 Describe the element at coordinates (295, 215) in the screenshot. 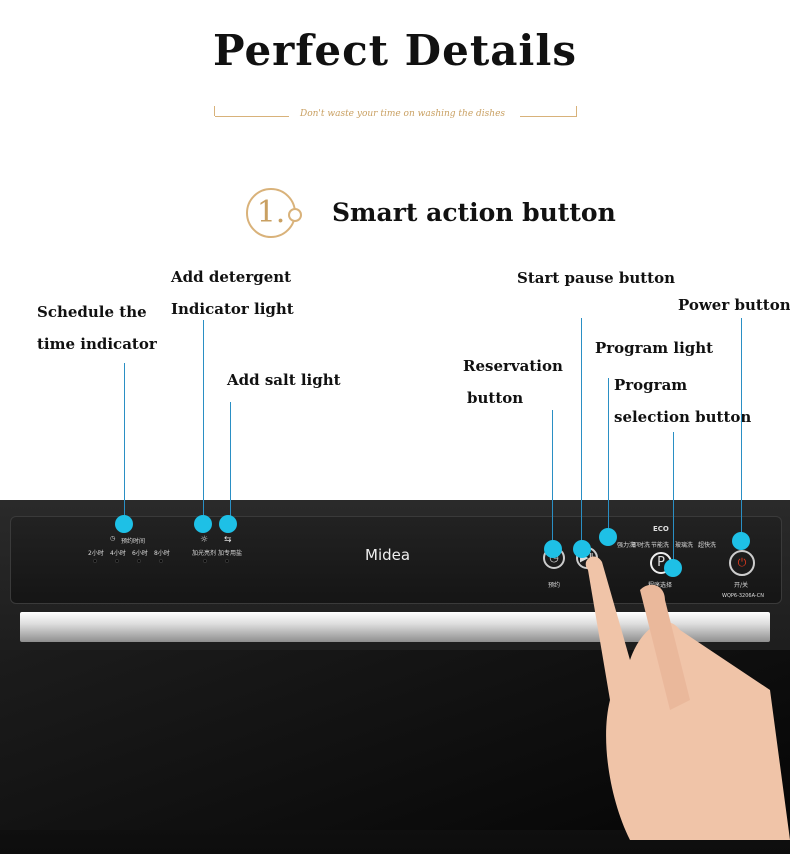

I see `section-number-dot` at that location.